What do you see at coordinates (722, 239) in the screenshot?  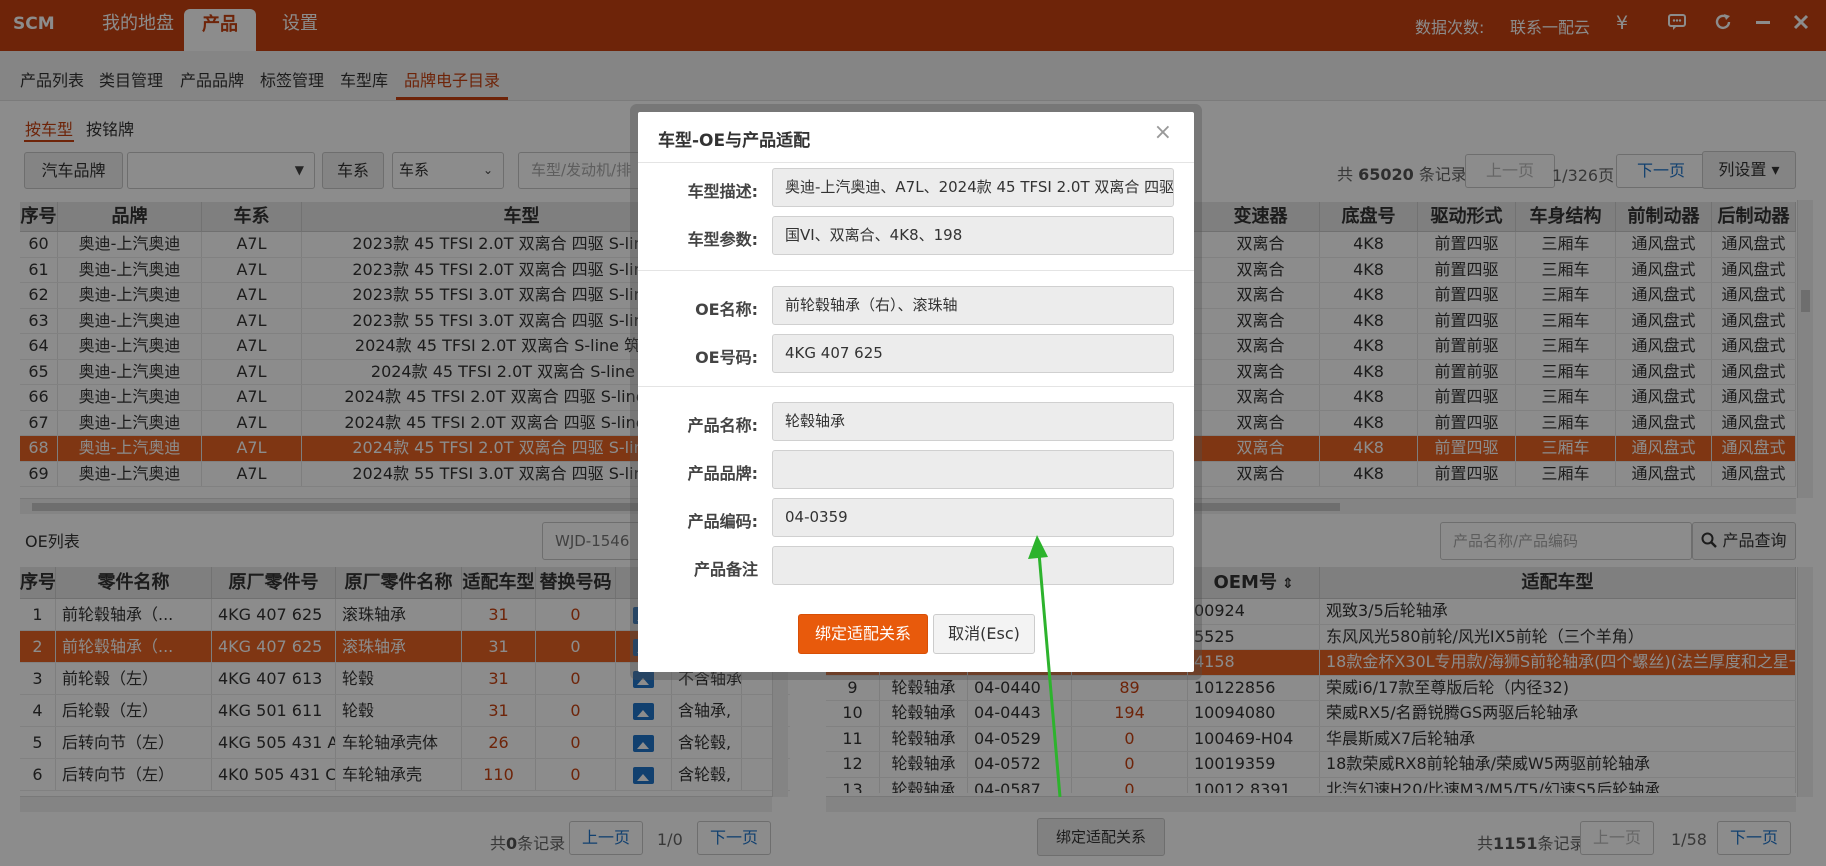 I see `label-vehicle-params: 车型参数:` at bounding box center [722, 239].